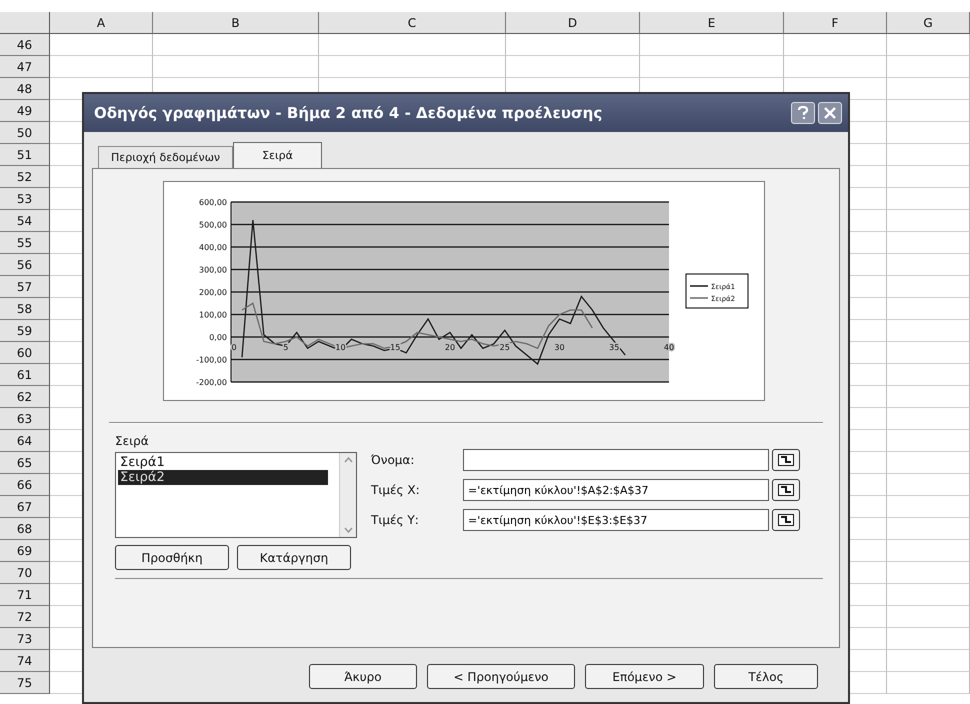 This screenshot has width=970, height=704. What do you see at coordinates (25, 287) in the screenshot?
I see `row-header: 57` at bounding box center [25, 287].